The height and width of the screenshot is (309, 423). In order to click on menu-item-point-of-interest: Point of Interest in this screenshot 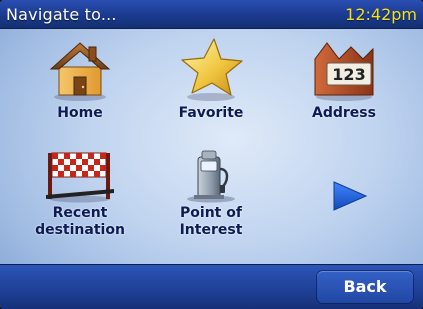, I will do `click(211, 193)`.